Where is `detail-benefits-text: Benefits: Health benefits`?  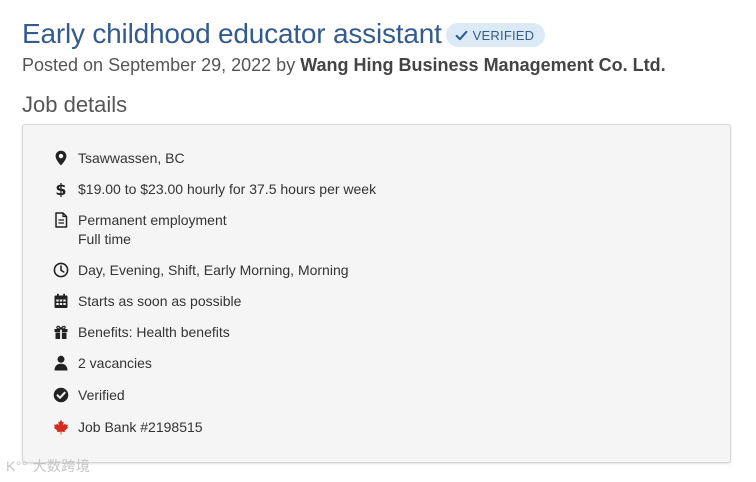
detail-benefits-text: Benefits: Health benefits is located at coordinates (154, 332).